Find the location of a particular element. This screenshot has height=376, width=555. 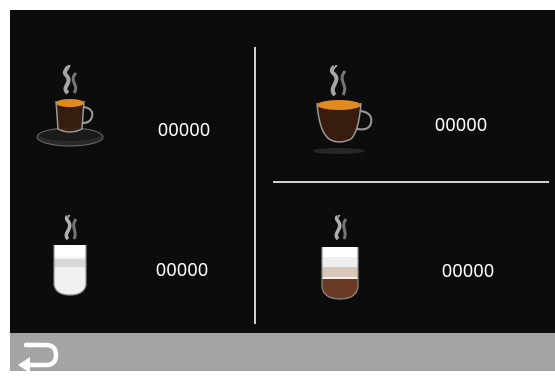

espresso-tile: 00000 is located at coordinates (135, 115).